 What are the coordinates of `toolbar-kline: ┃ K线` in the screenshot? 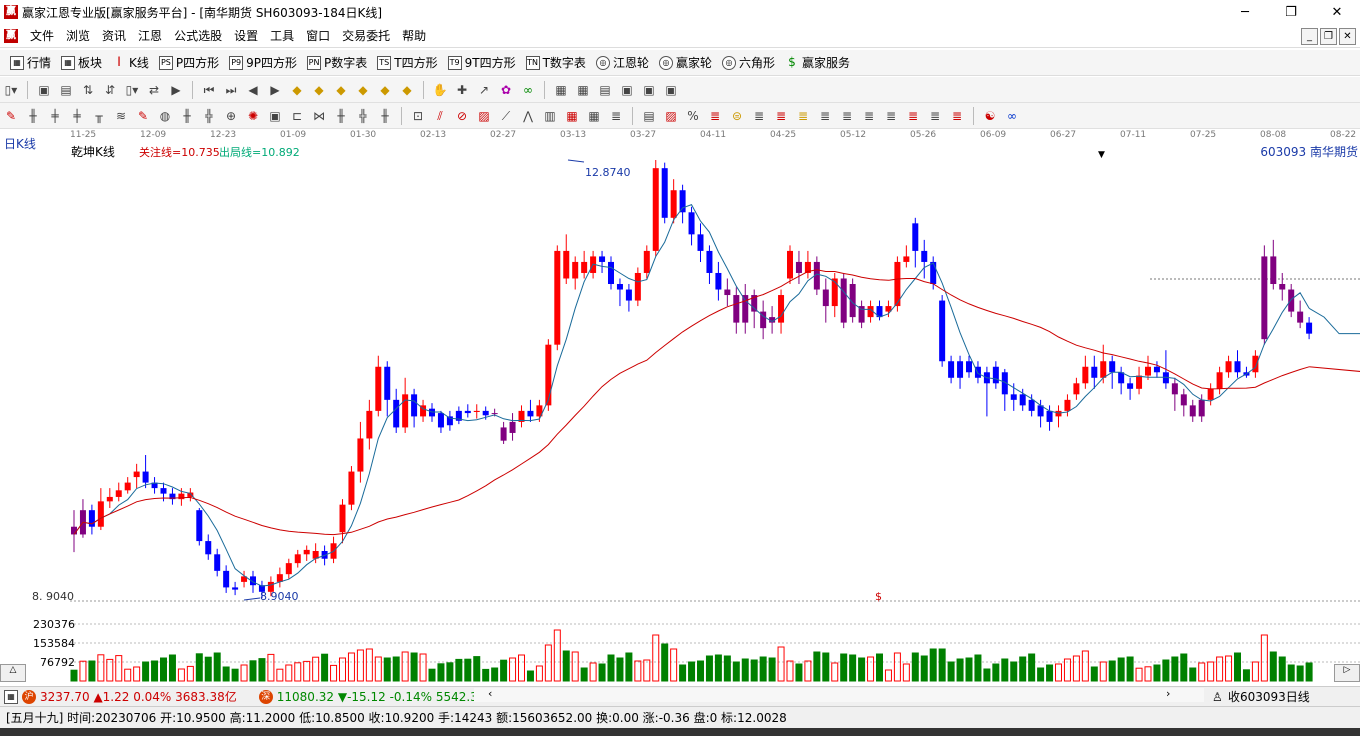 It's located at (130, 62).